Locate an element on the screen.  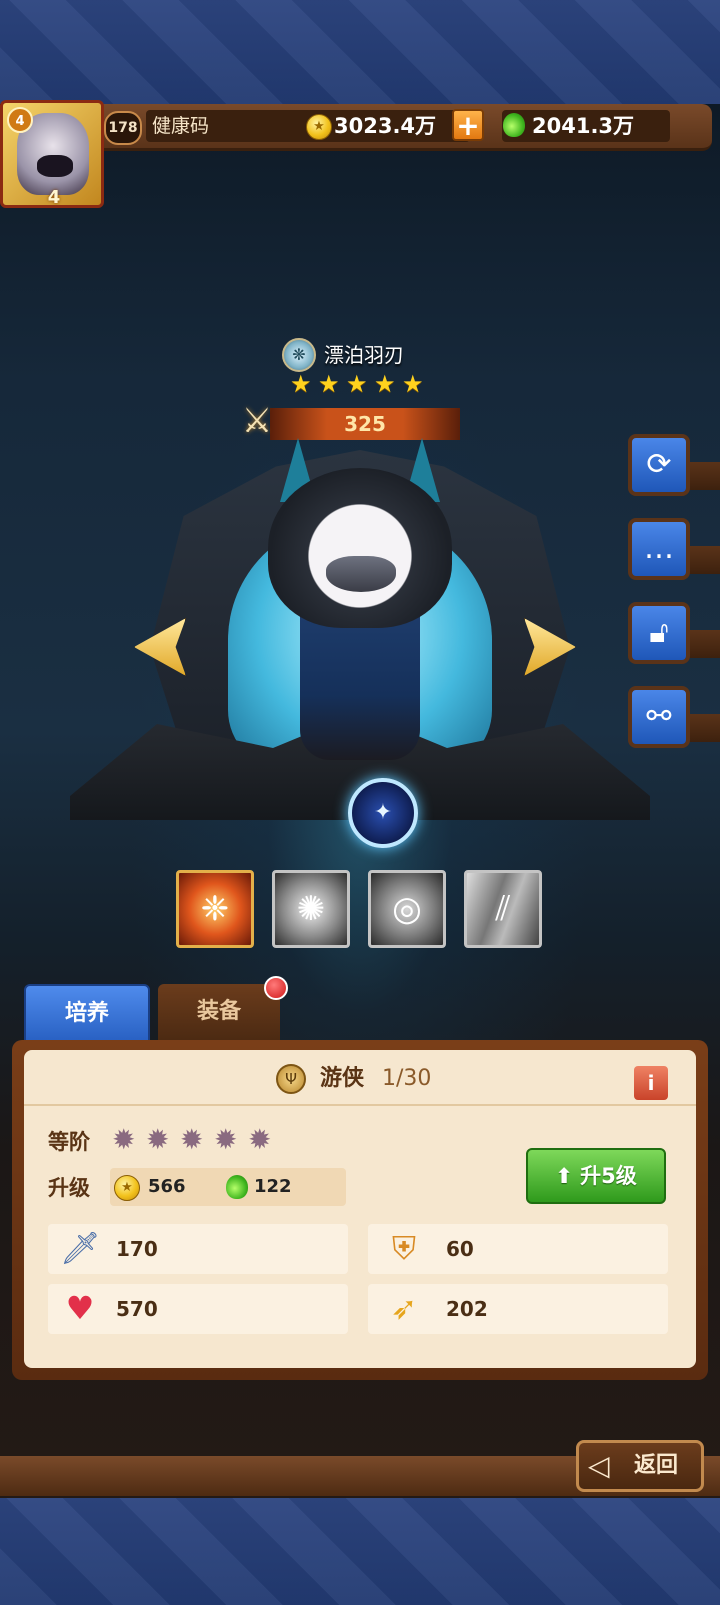
refresh-button: ⟳ is located at coordinates (659, 465).